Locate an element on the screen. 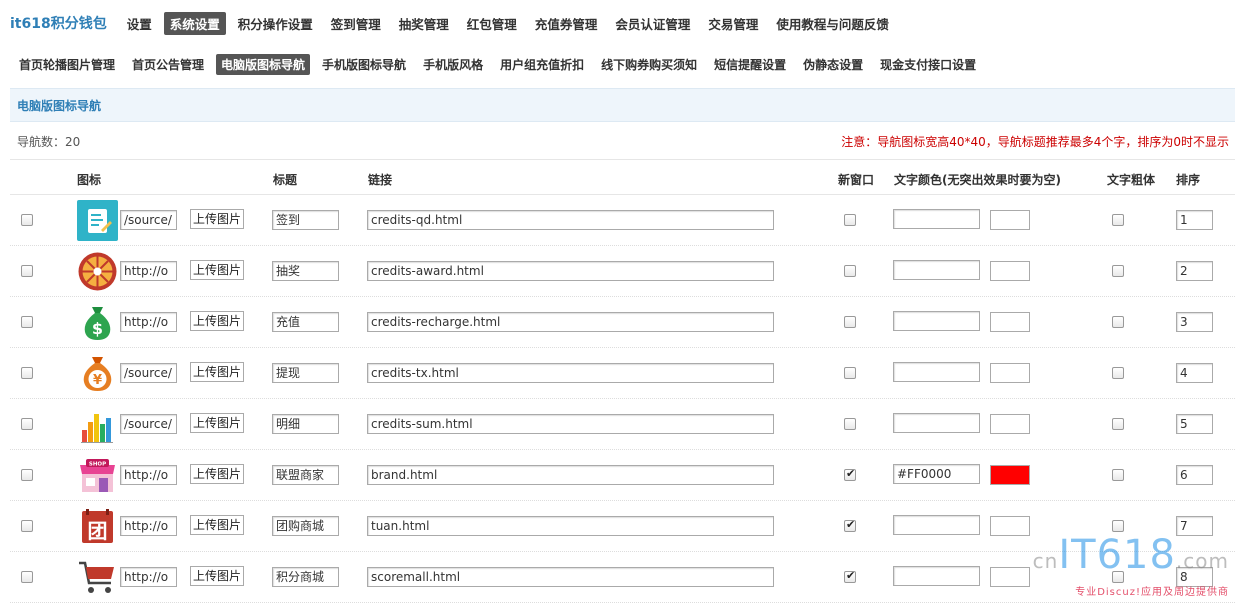 The width and height of the screenshot is (1235, 603). top-nav-item: 交易管理 is located at coordinates (733, 23).